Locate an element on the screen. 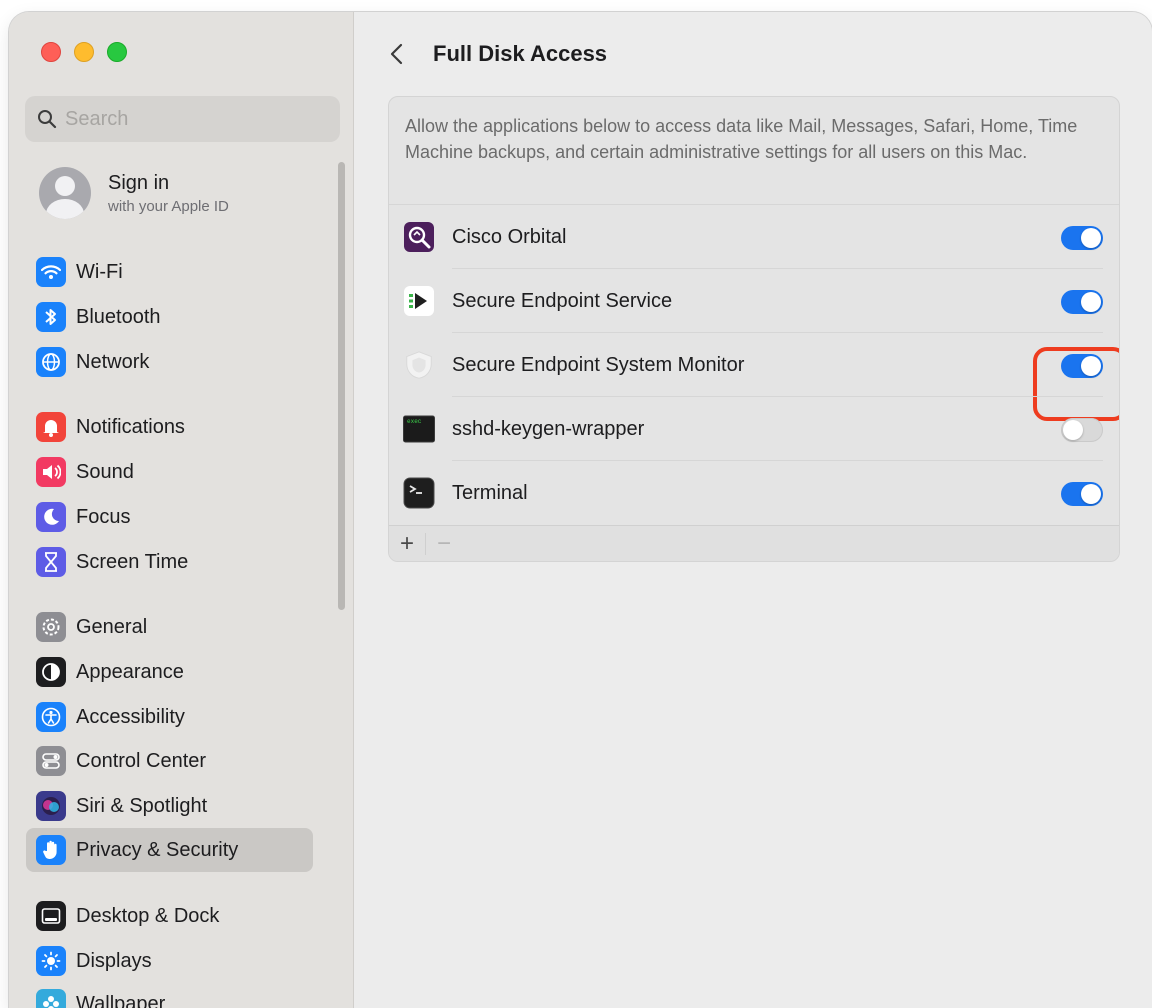 This screenshot has height=1008, width=1152. app-name: Secure Endpoint Service is located at coordinates (562, 300).